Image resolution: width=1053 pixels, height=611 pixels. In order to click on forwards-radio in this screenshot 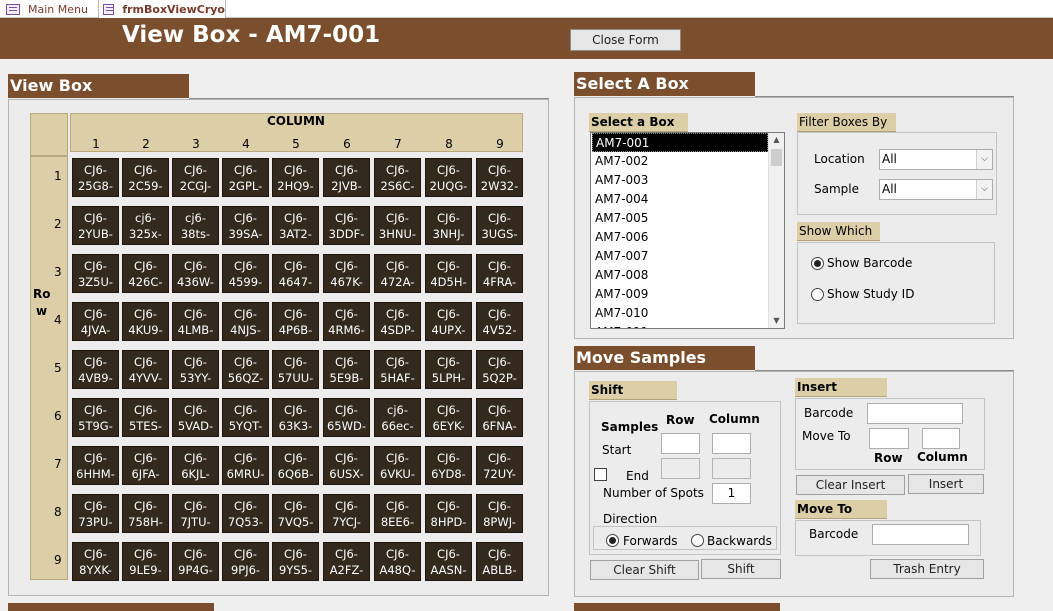, I will do `click(612, 540)`.